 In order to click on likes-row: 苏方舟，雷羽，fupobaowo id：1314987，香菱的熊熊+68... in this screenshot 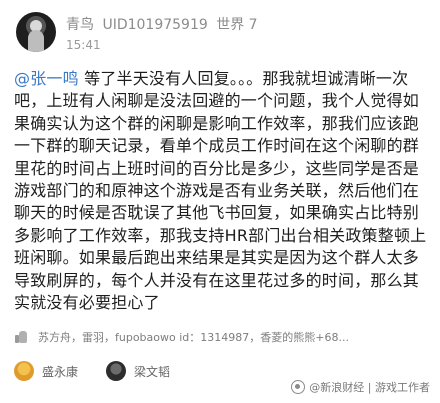, I will do `click(223, 337)`.